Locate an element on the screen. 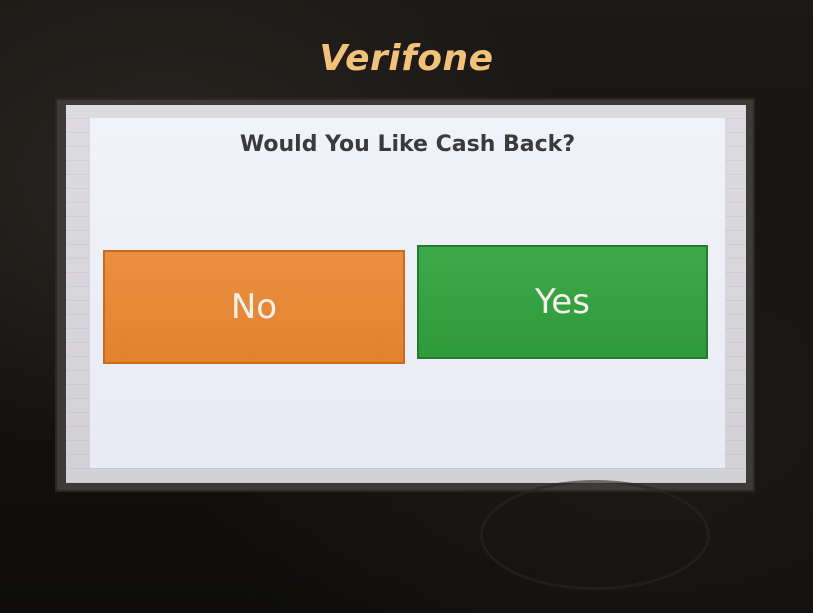 This screenshot has height=613, width=813. yes-button-label: Yes is located at coordinates (562, 302).